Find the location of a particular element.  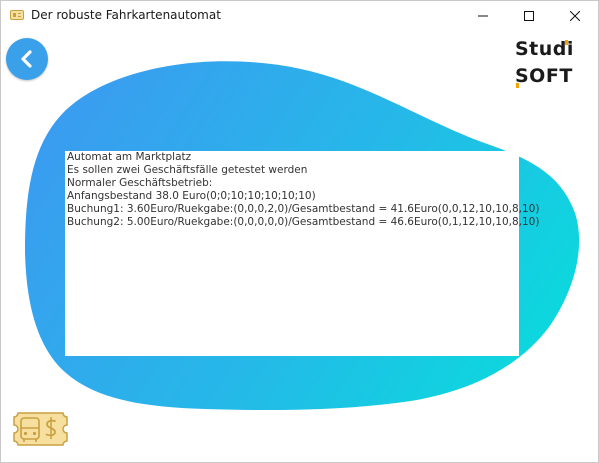

logo-accent-bottom is located at coordinates (517, 85).